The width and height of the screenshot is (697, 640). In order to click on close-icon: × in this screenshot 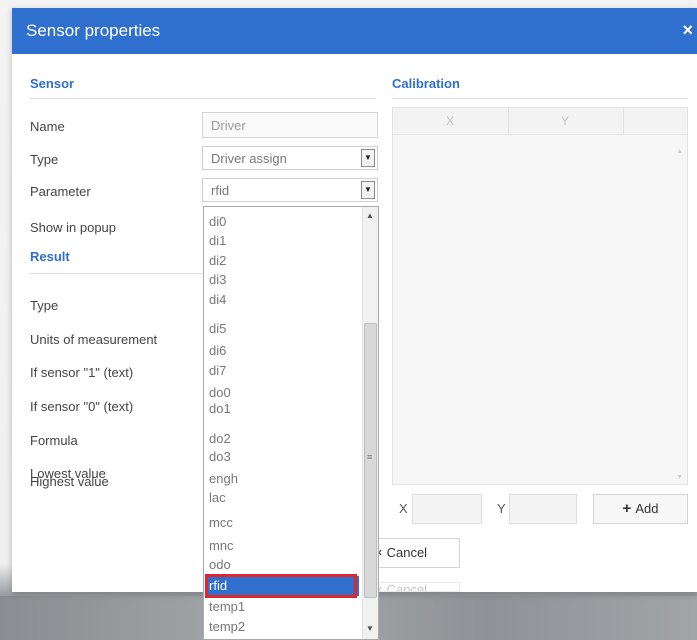, I will do `click(687, 30)`.